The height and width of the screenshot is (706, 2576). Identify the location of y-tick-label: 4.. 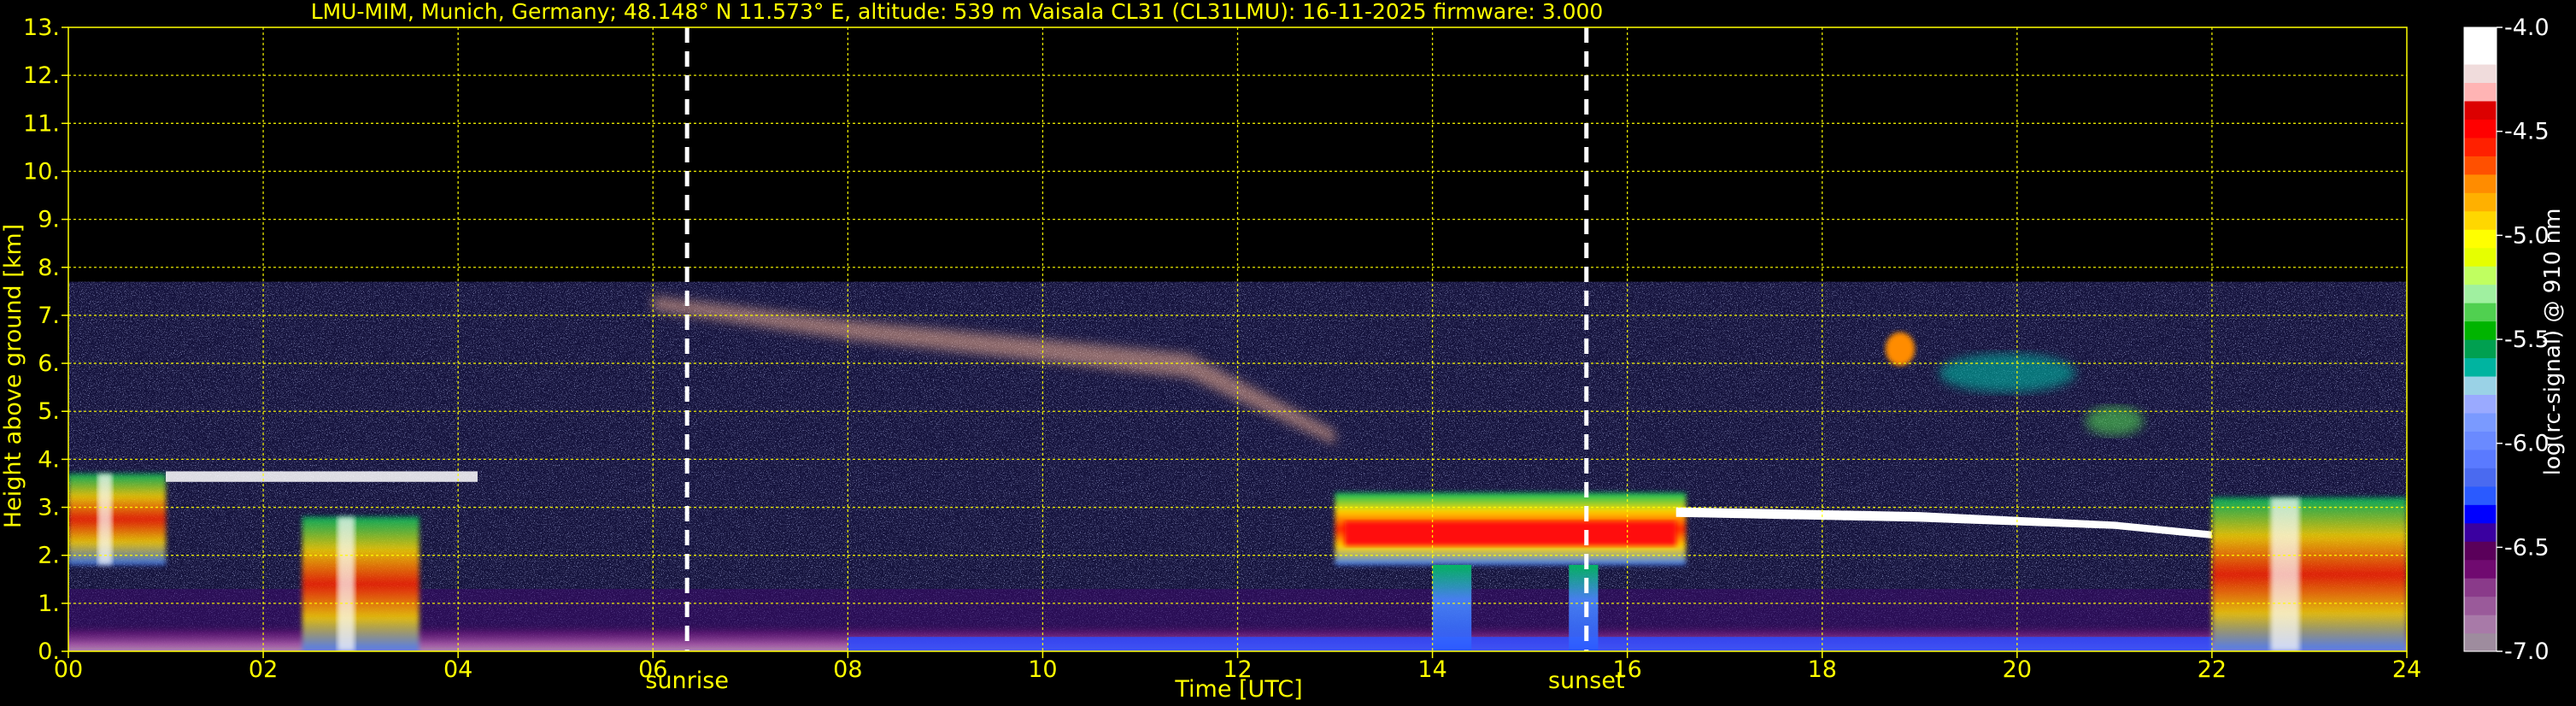
(49, 459).